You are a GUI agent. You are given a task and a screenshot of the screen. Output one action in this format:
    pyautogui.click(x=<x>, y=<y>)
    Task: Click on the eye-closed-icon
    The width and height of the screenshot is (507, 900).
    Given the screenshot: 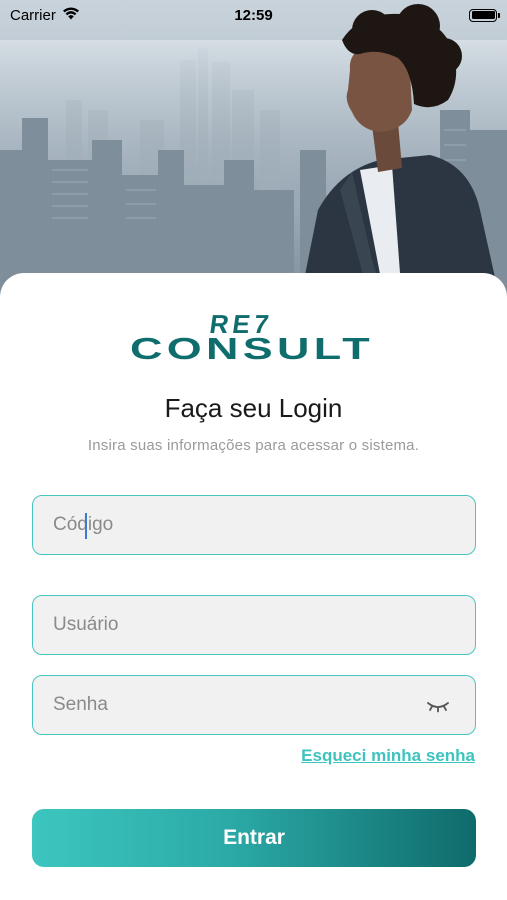 What is the action you would take?
    pyautogui.click(x=438, y=706)
    